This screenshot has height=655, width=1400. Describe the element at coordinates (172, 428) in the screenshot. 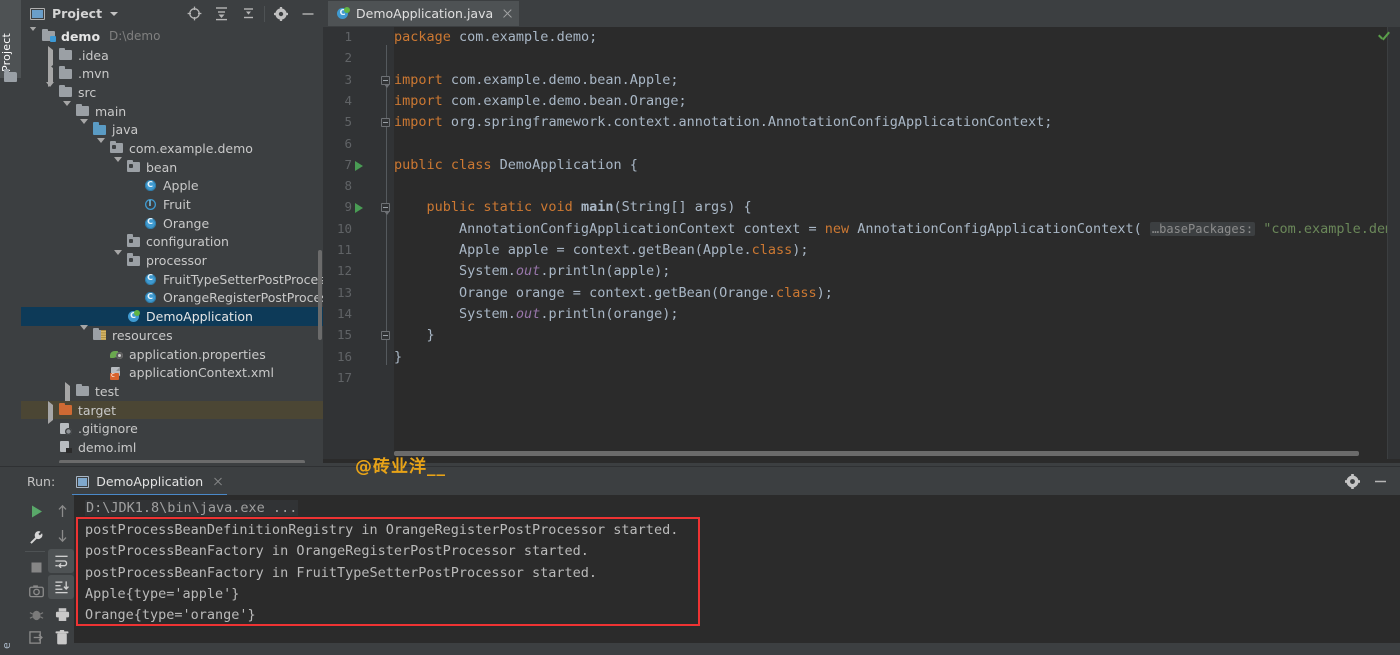

I see `tree-item--gitignore: .gitignore` at that location.